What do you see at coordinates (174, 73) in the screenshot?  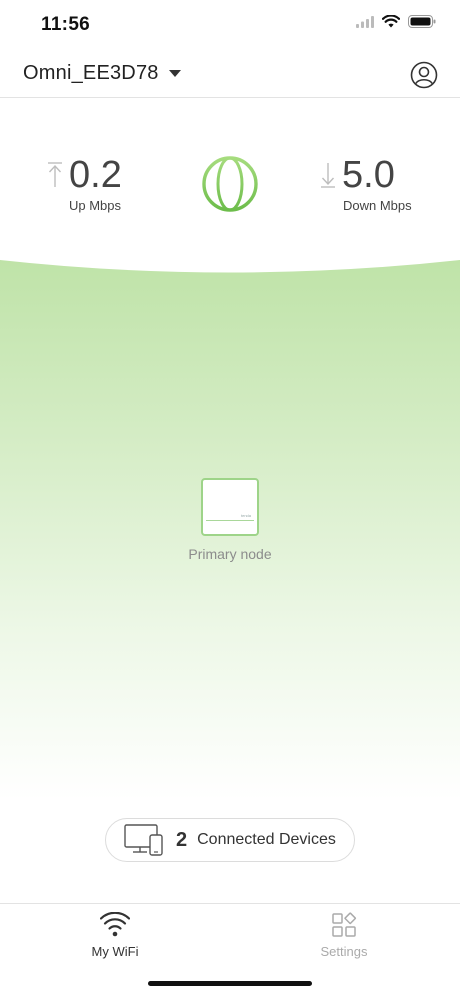 I see `caret-down-icon` at bounding box center [174, 73].